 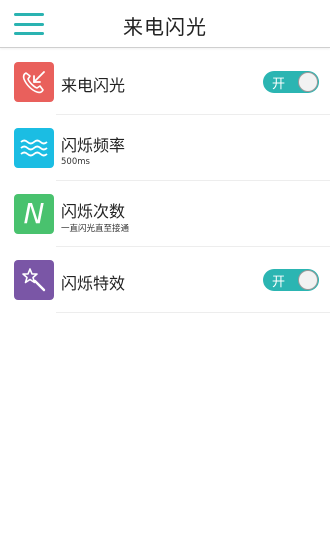 I want to click on divider, so click(x=193, y=312).